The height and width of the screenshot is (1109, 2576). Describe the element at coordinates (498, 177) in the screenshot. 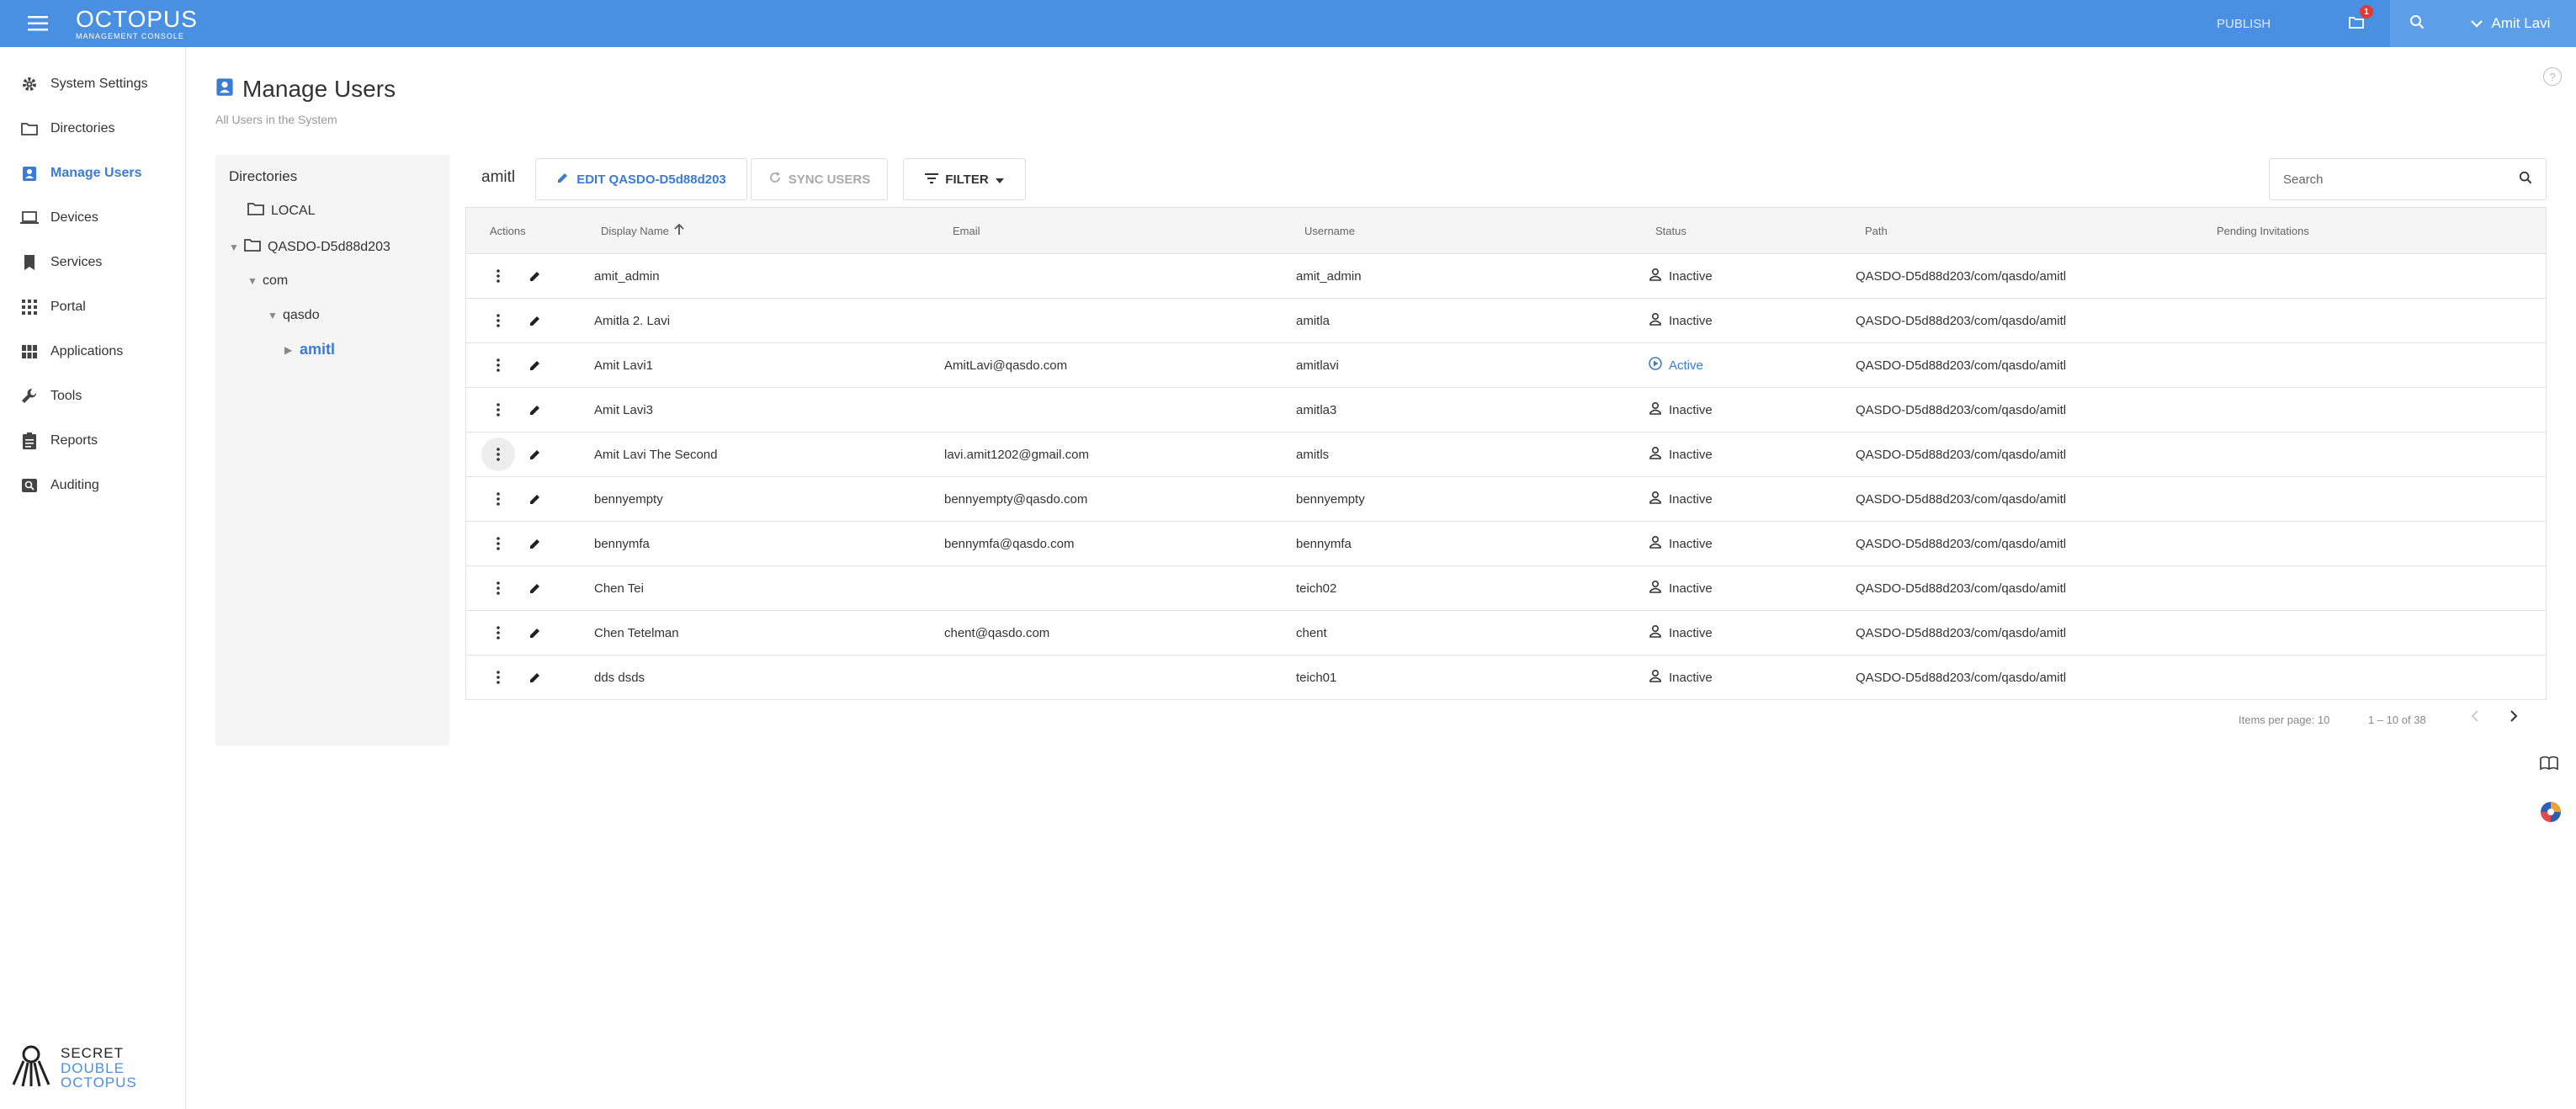

I see `current-directory-label: amitl` at that location.